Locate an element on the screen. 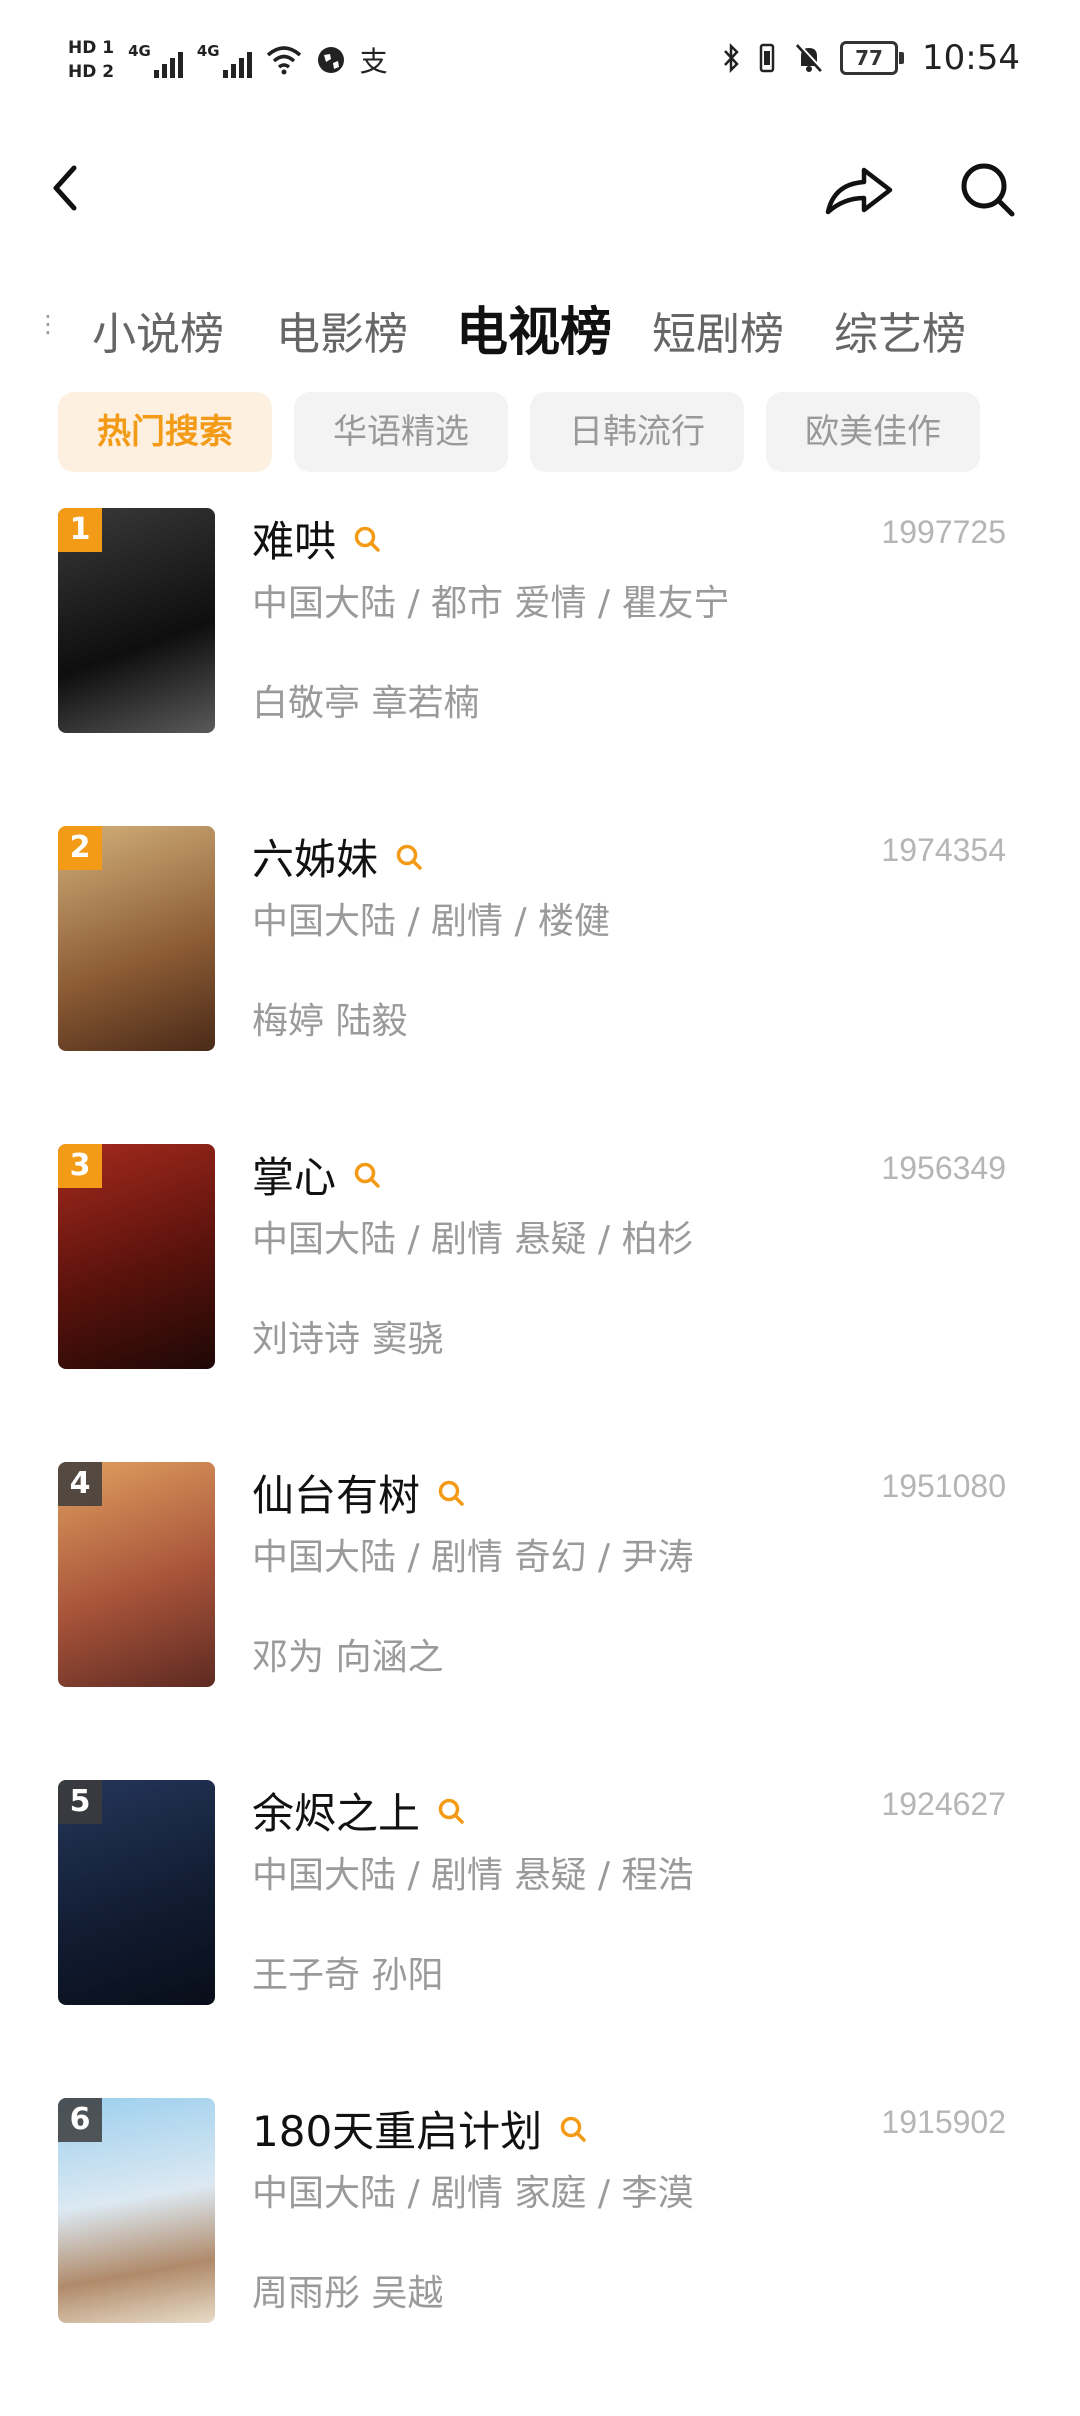 This screenshot has width=1080, height=2416. chip-jpkr: 日韩流行 is located at coordinates (637, 432).